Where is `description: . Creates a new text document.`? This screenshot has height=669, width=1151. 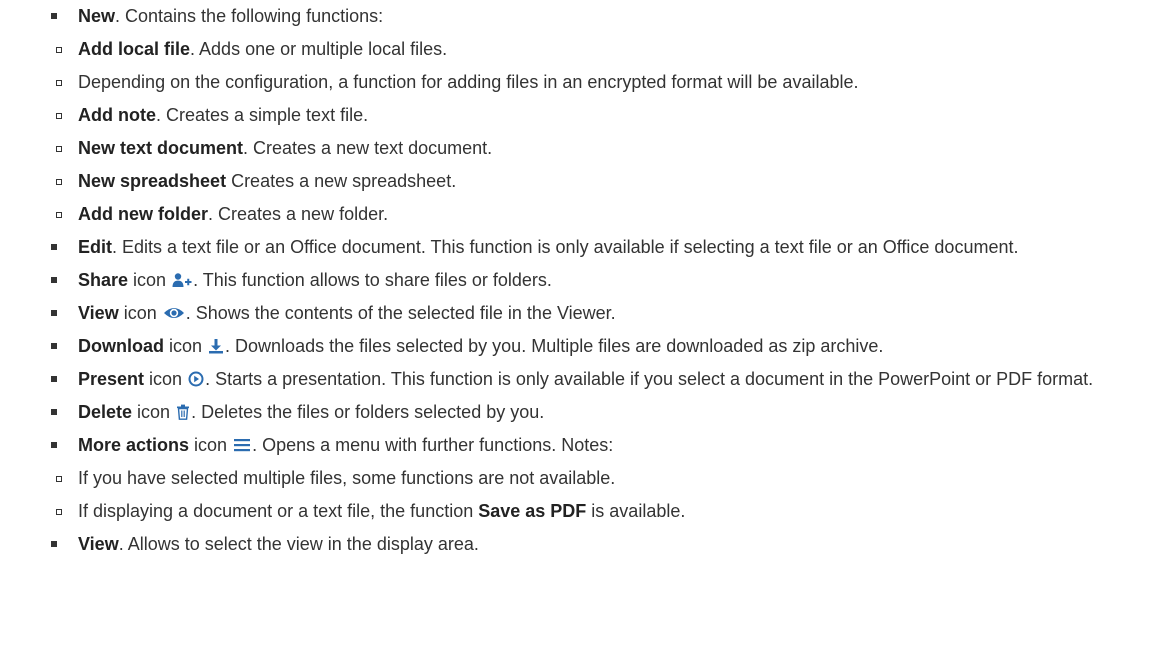
description: . Creates a new text document. is located at coordinates (368, 148).